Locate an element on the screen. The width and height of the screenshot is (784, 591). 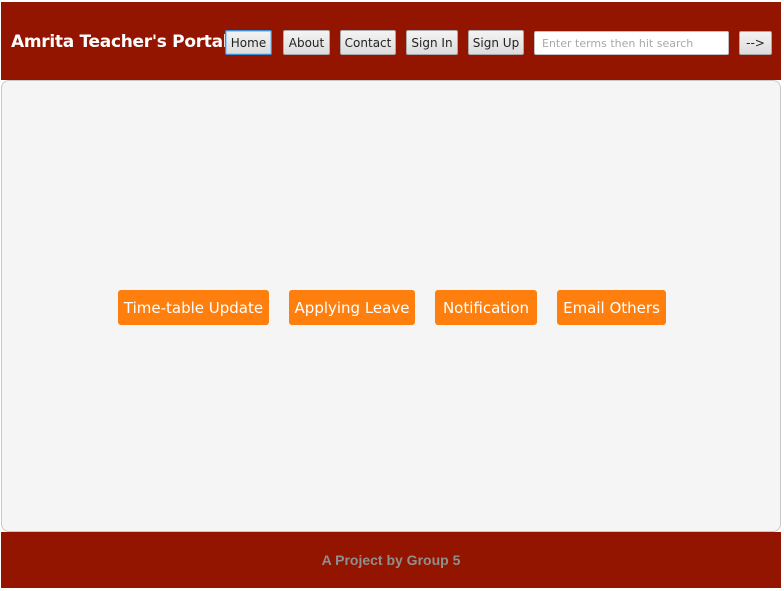
notification-button: Notification is located at coordinates (486, 307).